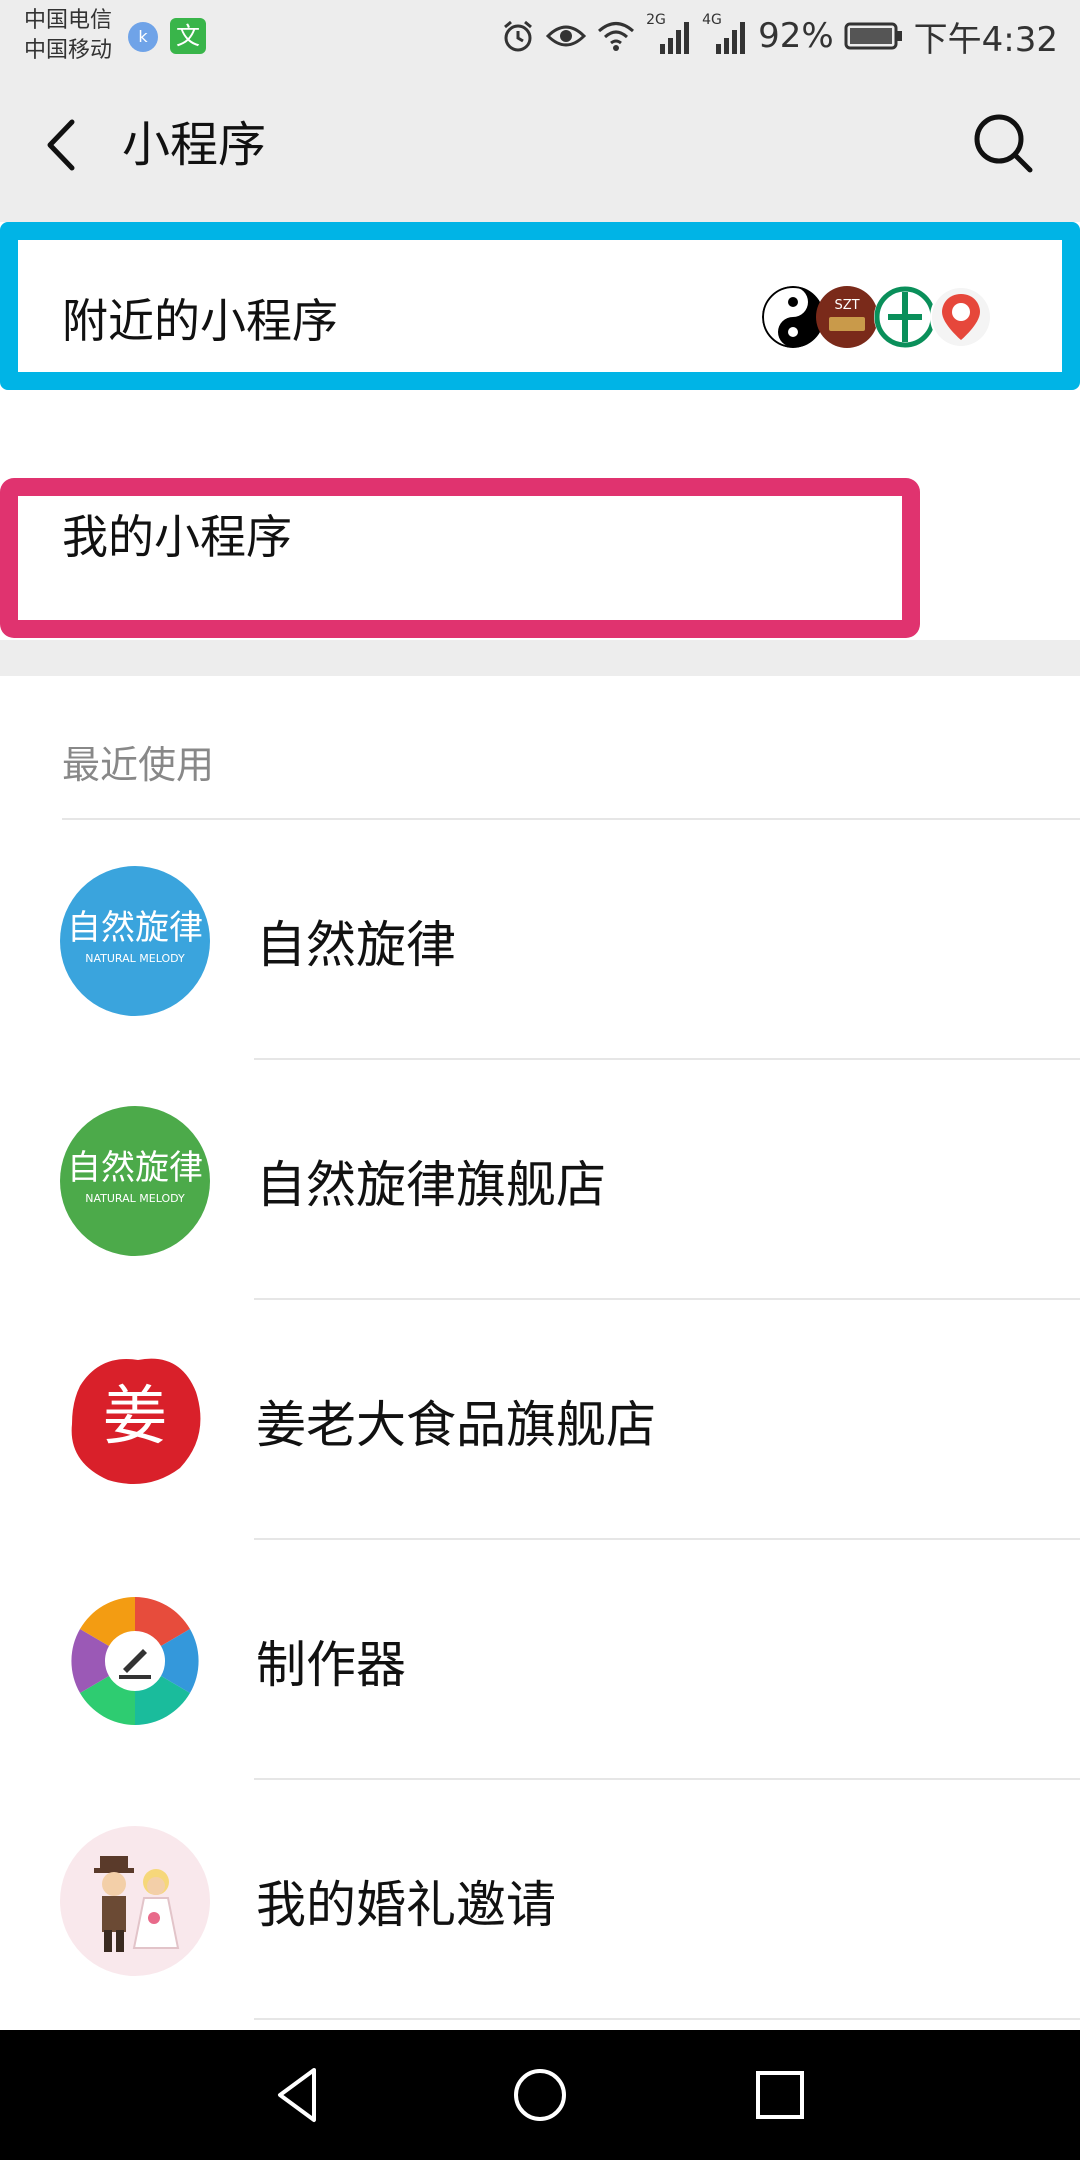 This screenshot has height=2160, width=1080. I want to click on text-app-icon: 文, so click(188, 36).